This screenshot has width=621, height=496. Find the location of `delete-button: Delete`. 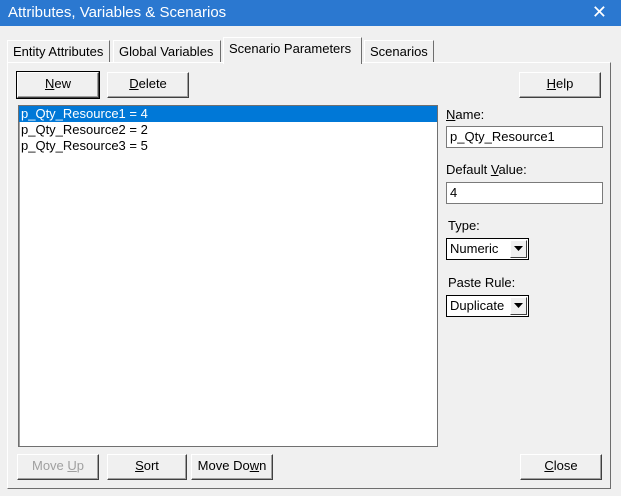

delete-button: Delete is located at coordinates (148, 85).